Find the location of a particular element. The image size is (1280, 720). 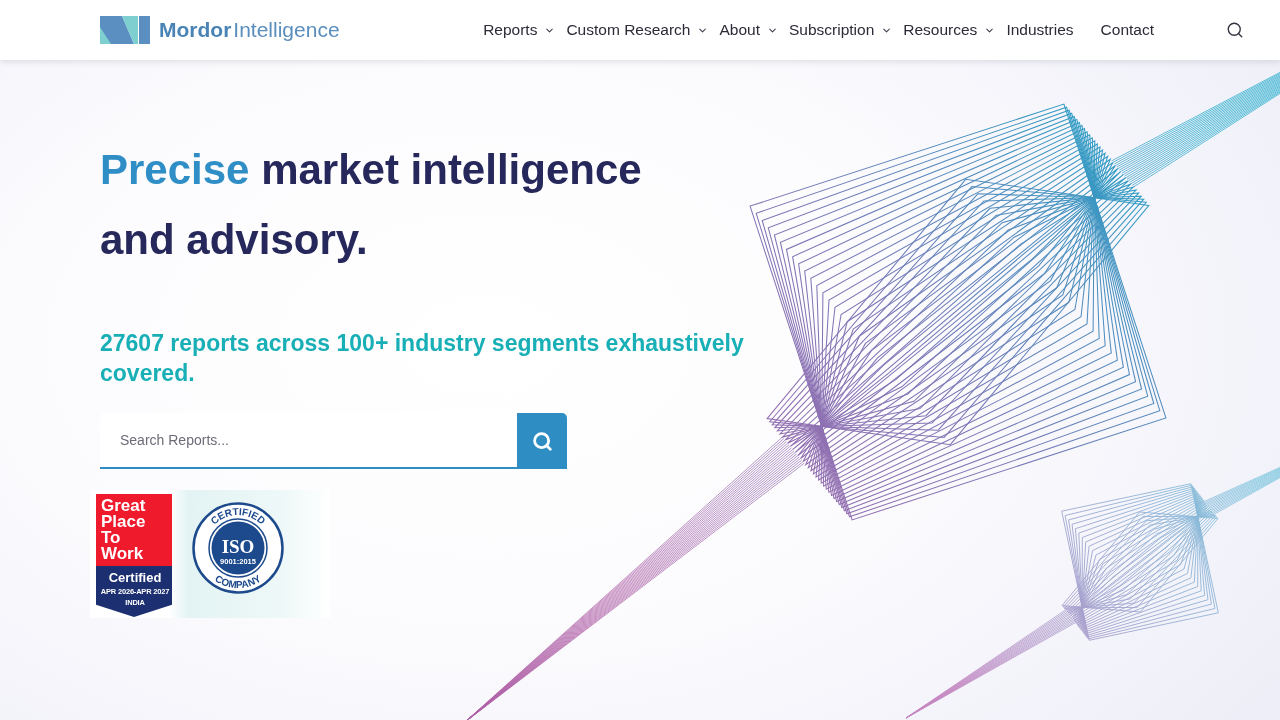

seal-text: ISO is located at coordinates (238, 546).